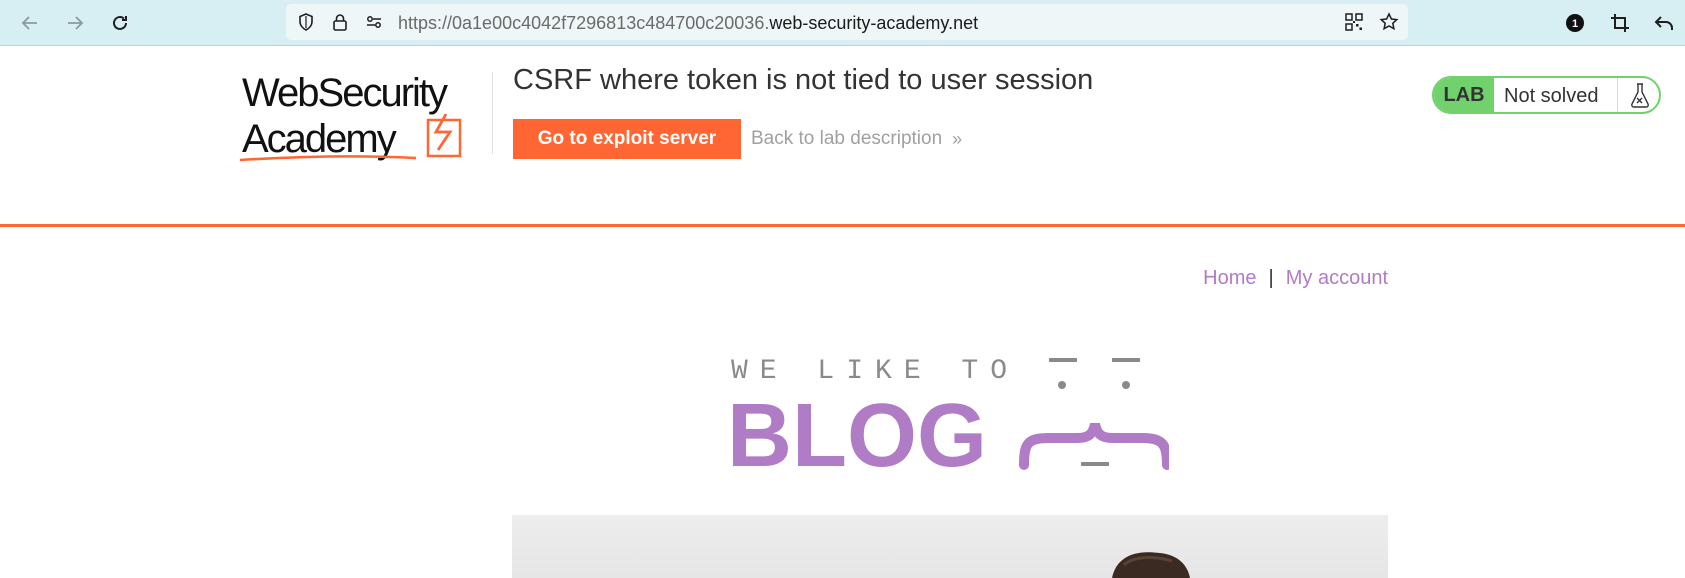 Image resolution: width=1685 pixels, height=578 pixels. What do you see at coordinates (1151, 565) in the screenshot?
I see `blog-photo` at bounding box center [1151, 565].